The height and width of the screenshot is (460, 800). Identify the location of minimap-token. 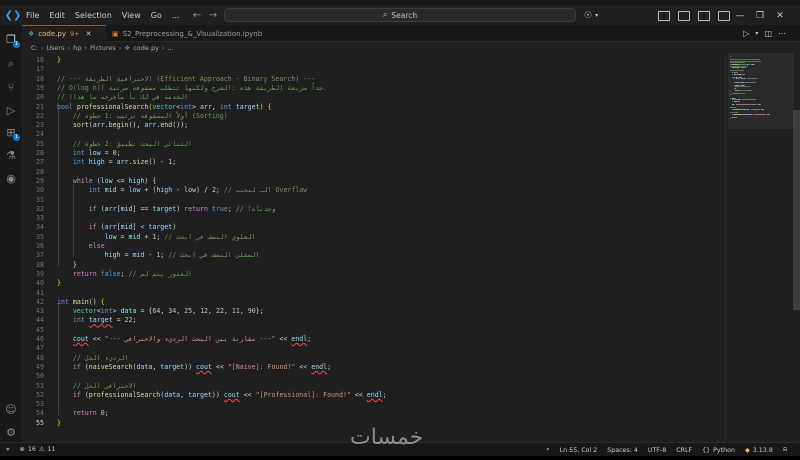
(746, 87).